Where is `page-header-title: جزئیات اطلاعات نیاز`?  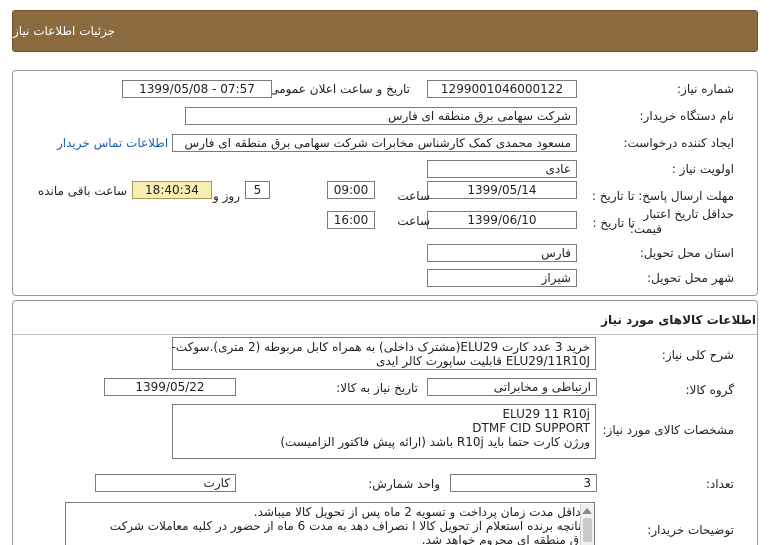
page-header-title: جزئیات اطلاعات نیاز is located at coordinates (64, 31).